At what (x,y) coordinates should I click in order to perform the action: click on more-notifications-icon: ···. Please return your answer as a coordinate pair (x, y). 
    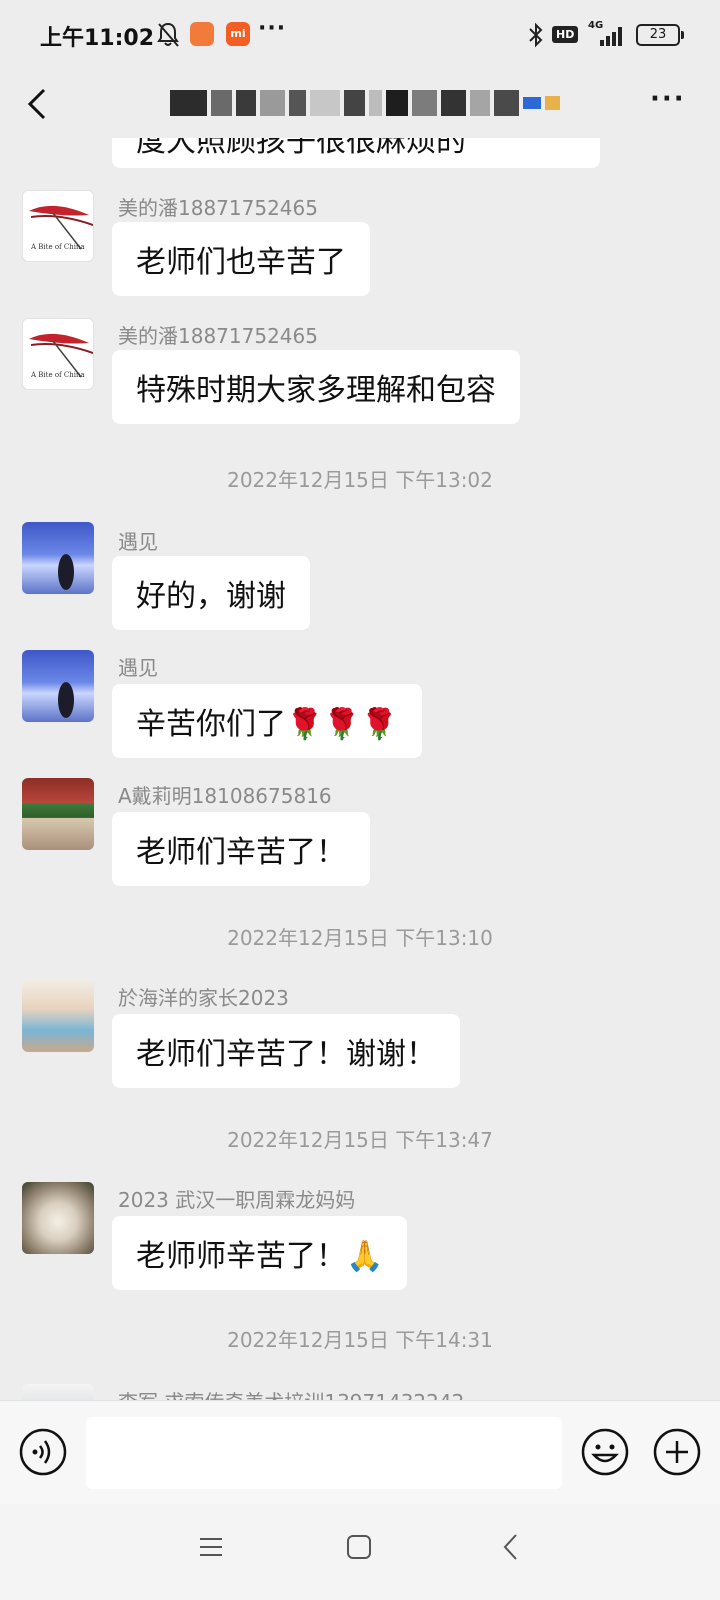
    Looking at the image, I should click on (272, 28).